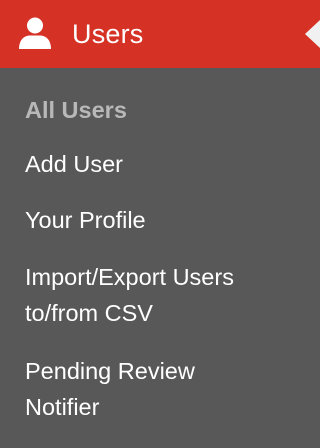  What do you see at coordinates (62, 407) in the screenshot?
I see `submenu-item-label-line2: Notifier` at bounding box center [62, 407].